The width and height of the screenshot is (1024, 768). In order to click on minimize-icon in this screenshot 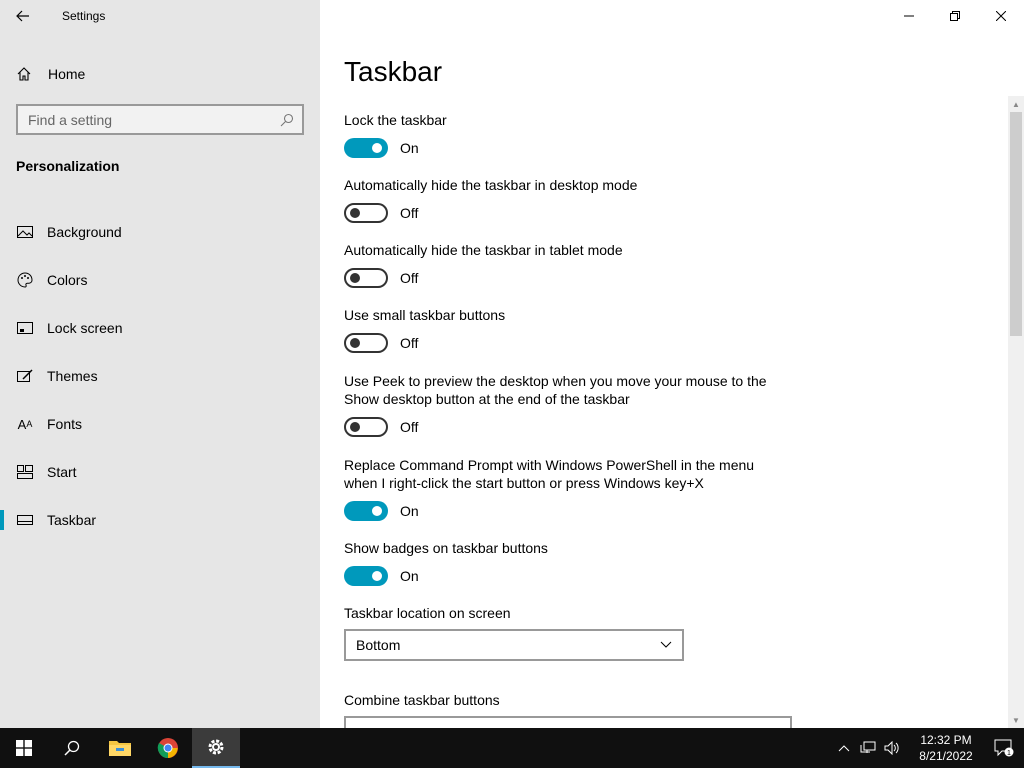, I will do `click(909, 16)`.